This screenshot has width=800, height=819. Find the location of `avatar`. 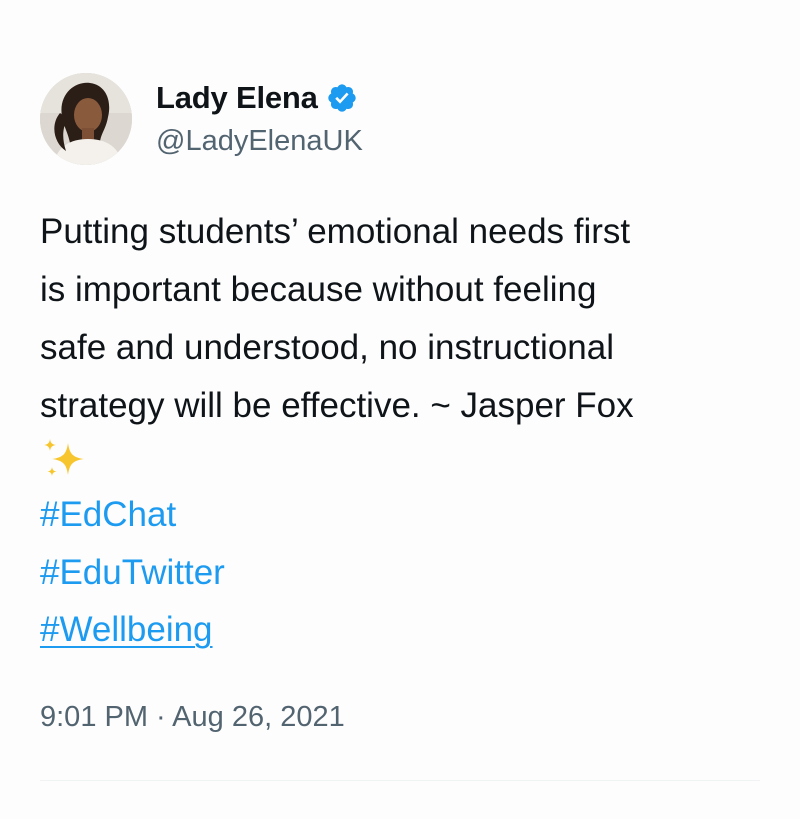

avatar is located at coordinates (86, 119).